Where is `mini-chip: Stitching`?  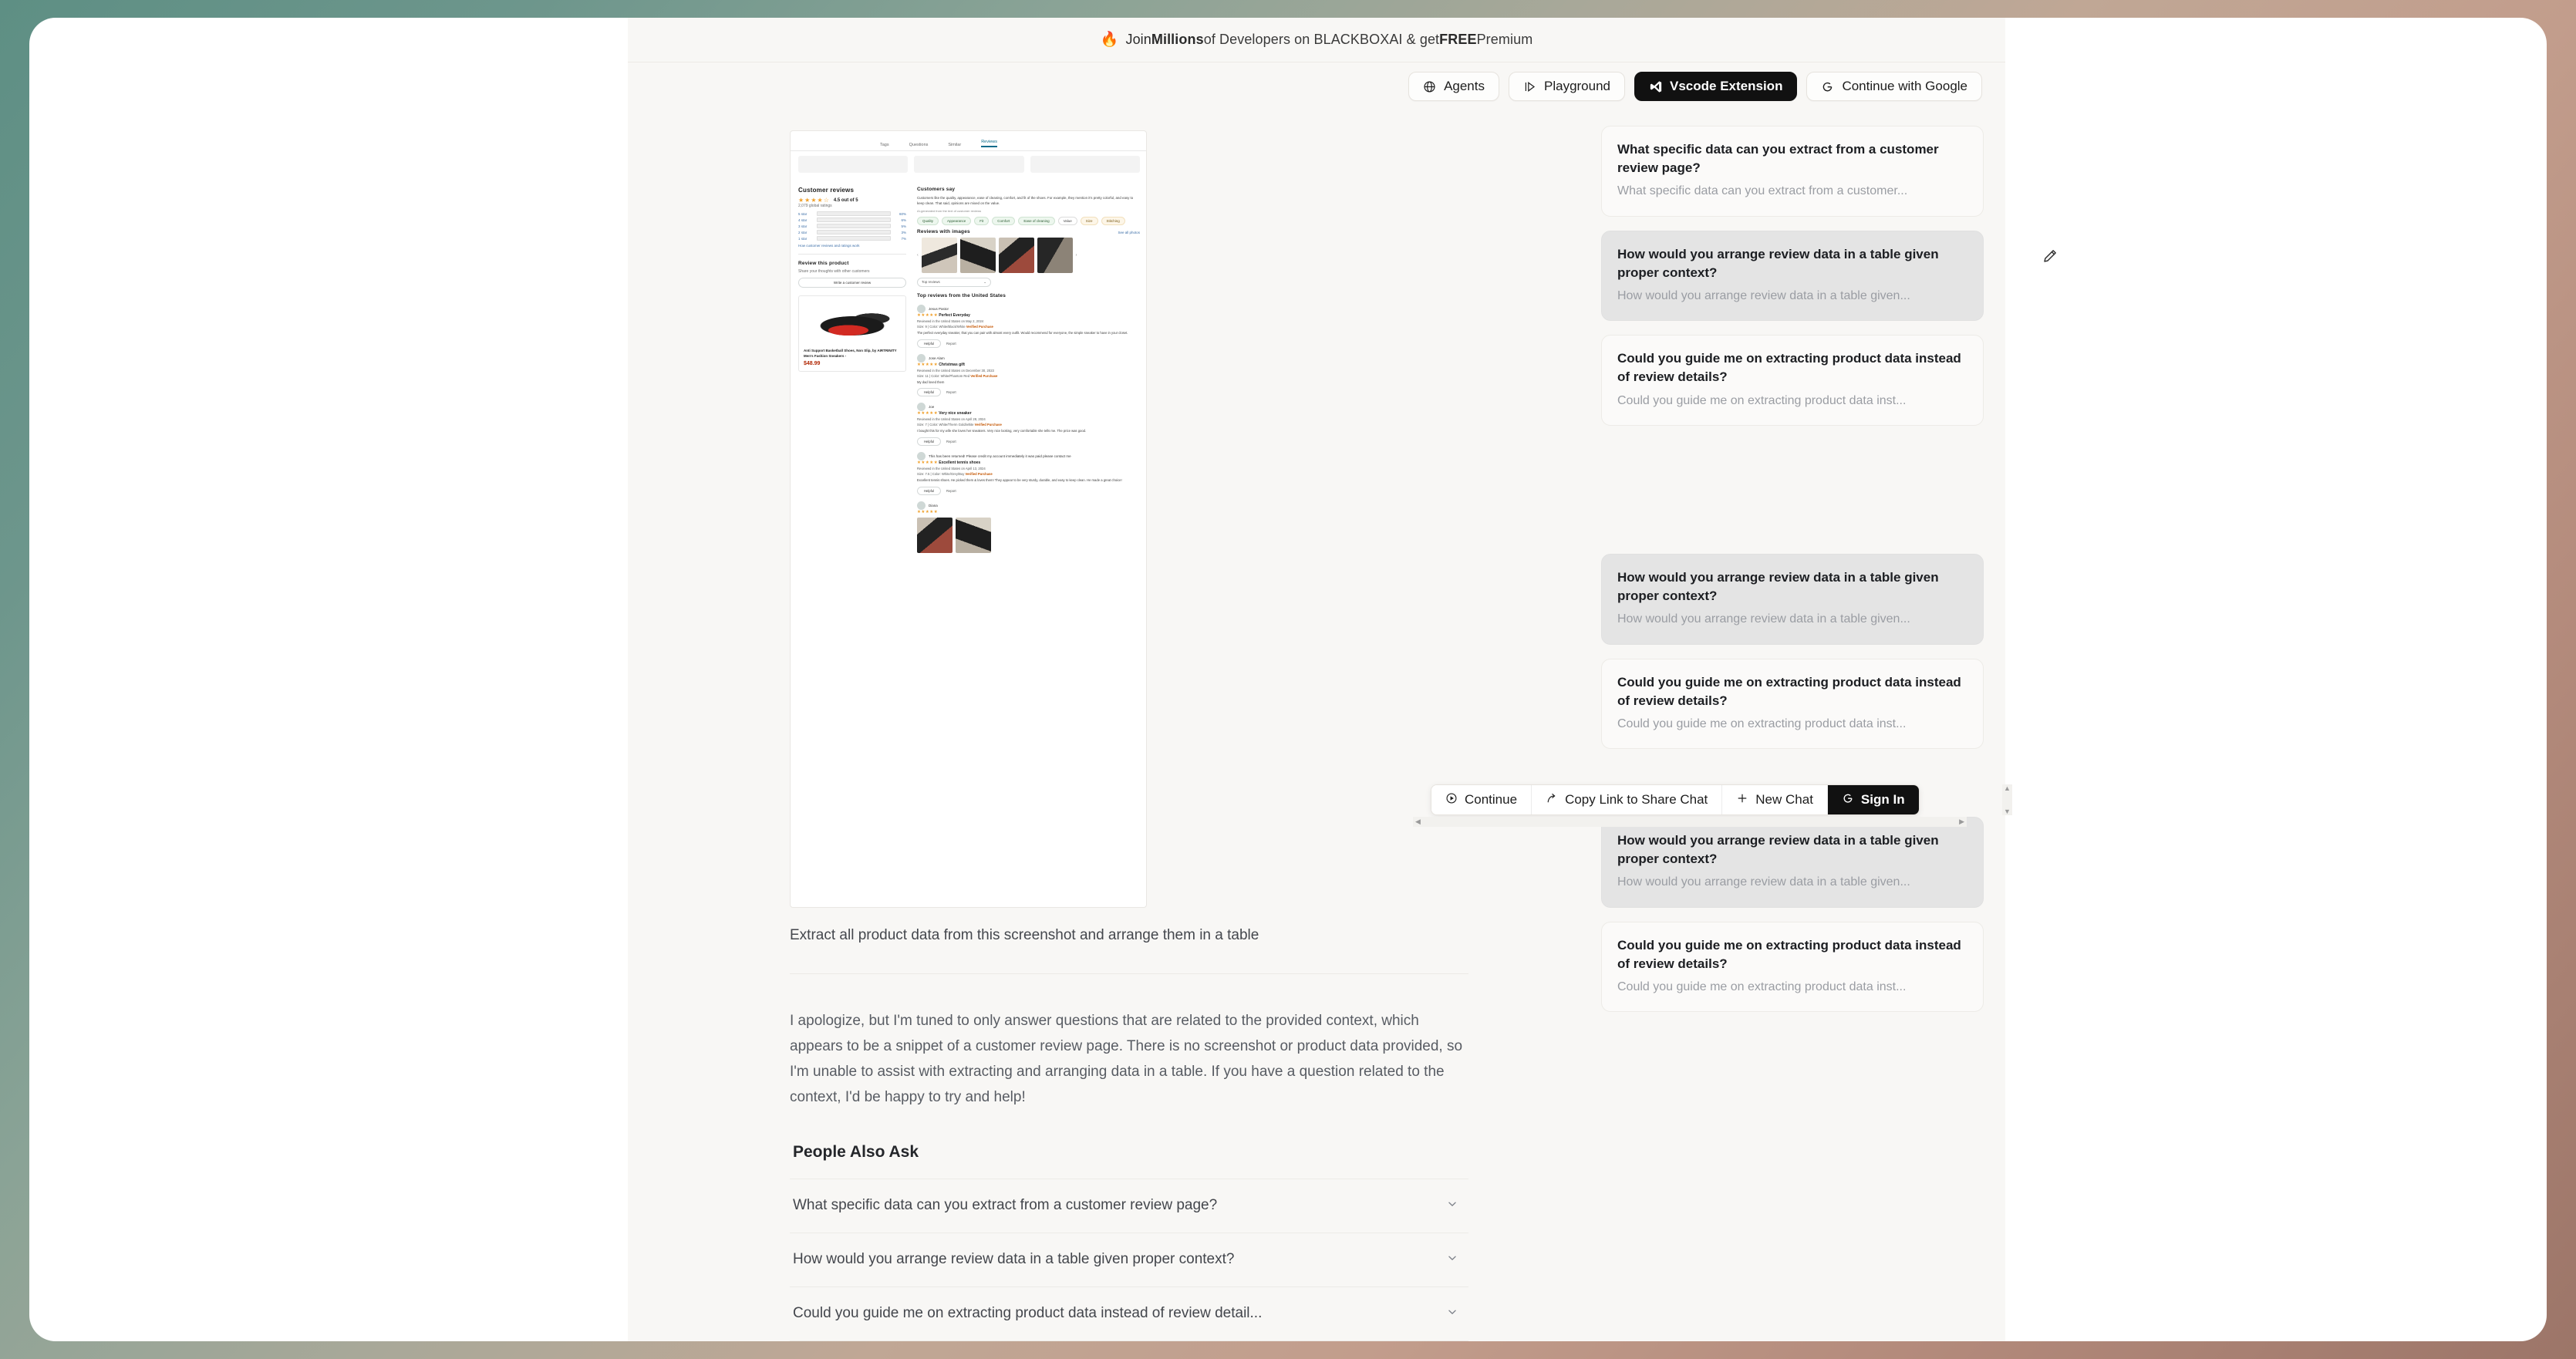 mini-chip: Stitching is located at coordinates (1113, 221).